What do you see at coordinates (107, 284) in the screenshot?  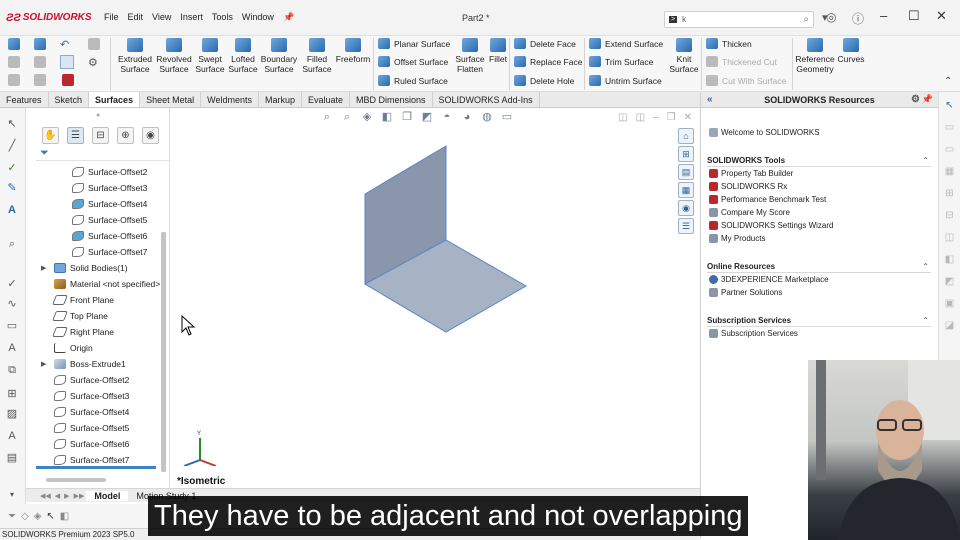 I see `tree-item-material: Material <not specified>` at bounding box center [107, 284].